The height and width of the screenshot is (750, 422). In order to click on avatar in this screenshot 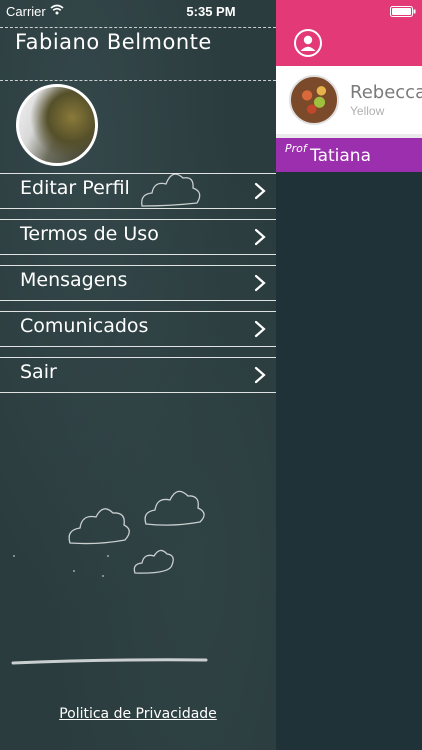, I will do `click(57, 125)`.